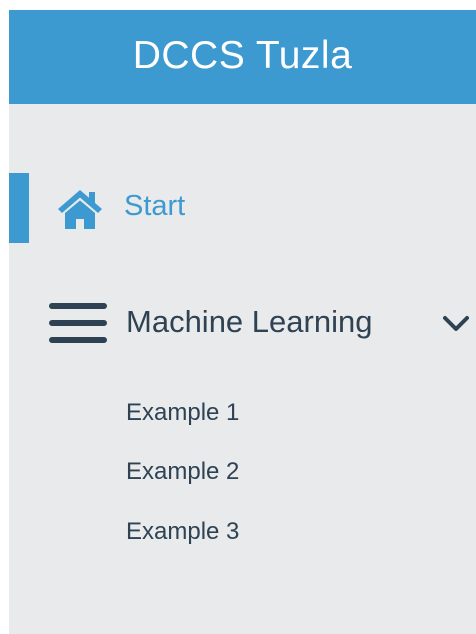 This screenshot has height=634, width=476. Describe the element at coordinates (242, 208) in the screenshot. I see `nav-item-start: Start` at that location.